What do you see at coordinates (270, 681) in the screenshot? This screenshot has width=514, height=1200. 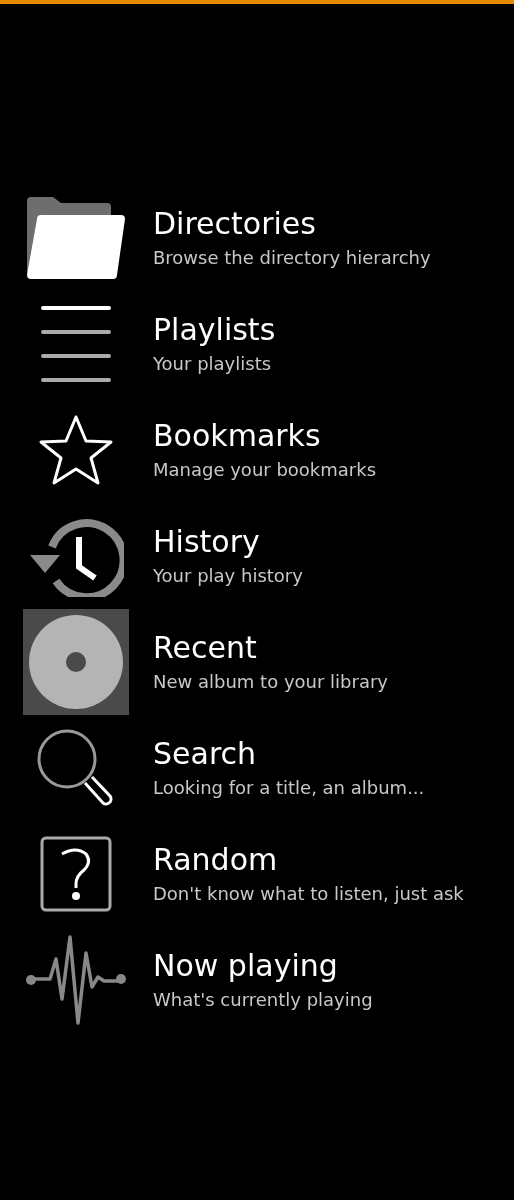 I see `menu-item-subtitle: New album to your library` at bounding box center [270, 681].